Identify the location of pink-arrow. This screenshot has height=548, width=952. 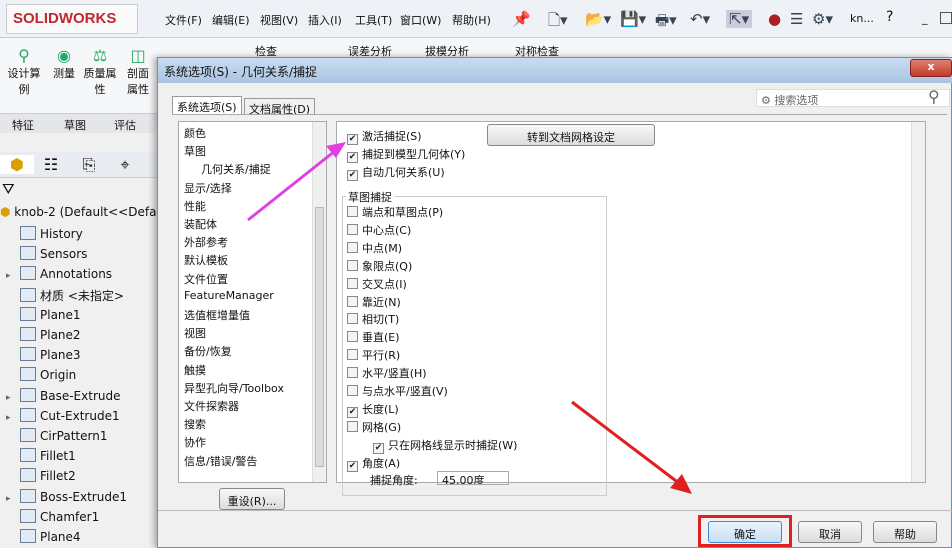
(294, 183).